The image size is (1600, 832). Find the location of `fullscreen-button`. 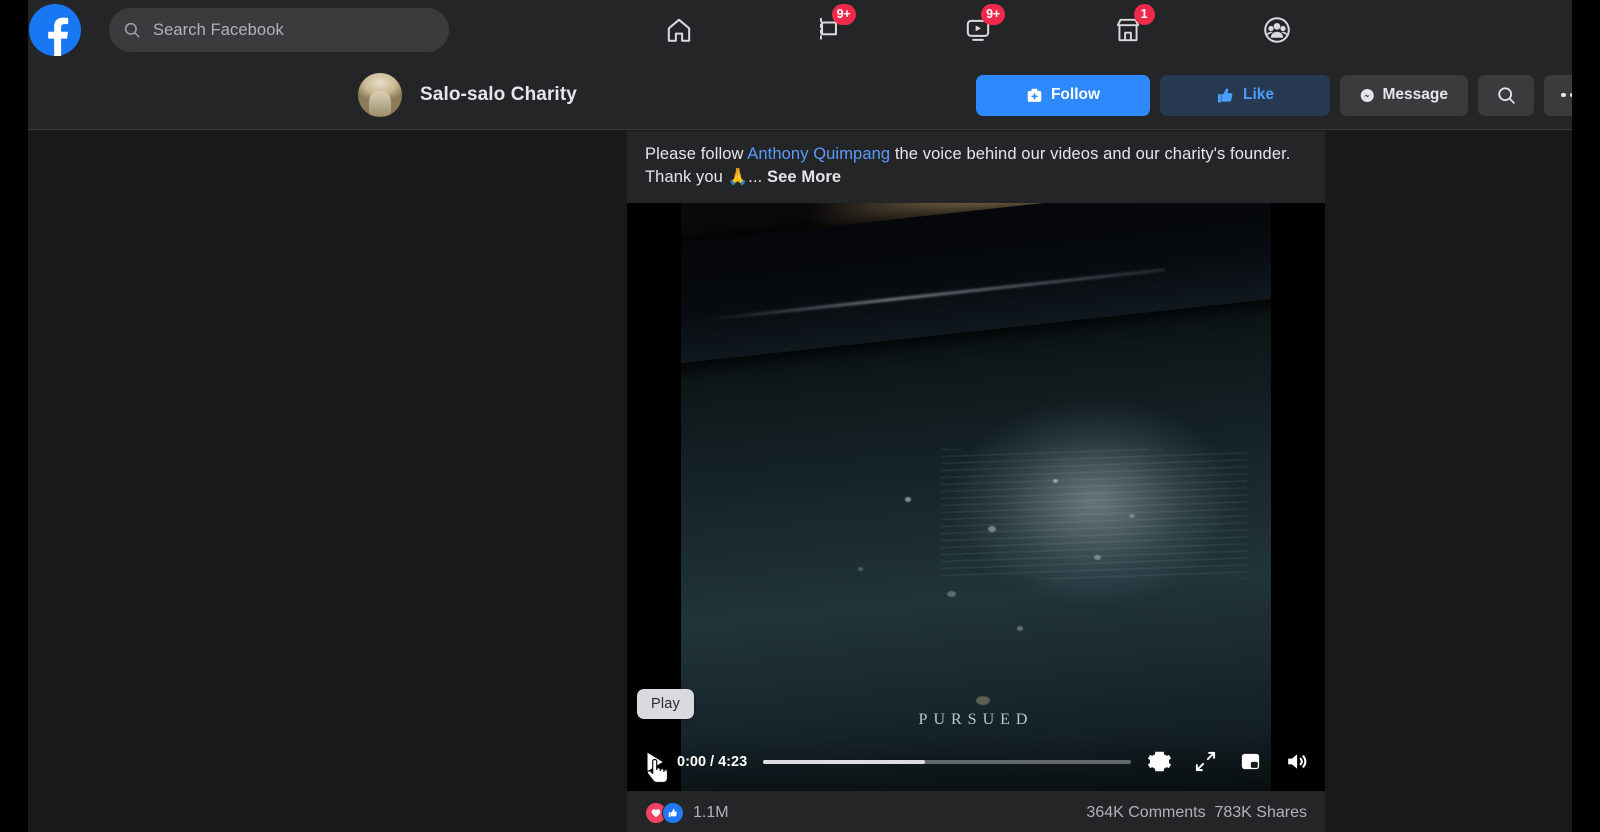

fullscreen-button is located at coordinates (1205, 761).